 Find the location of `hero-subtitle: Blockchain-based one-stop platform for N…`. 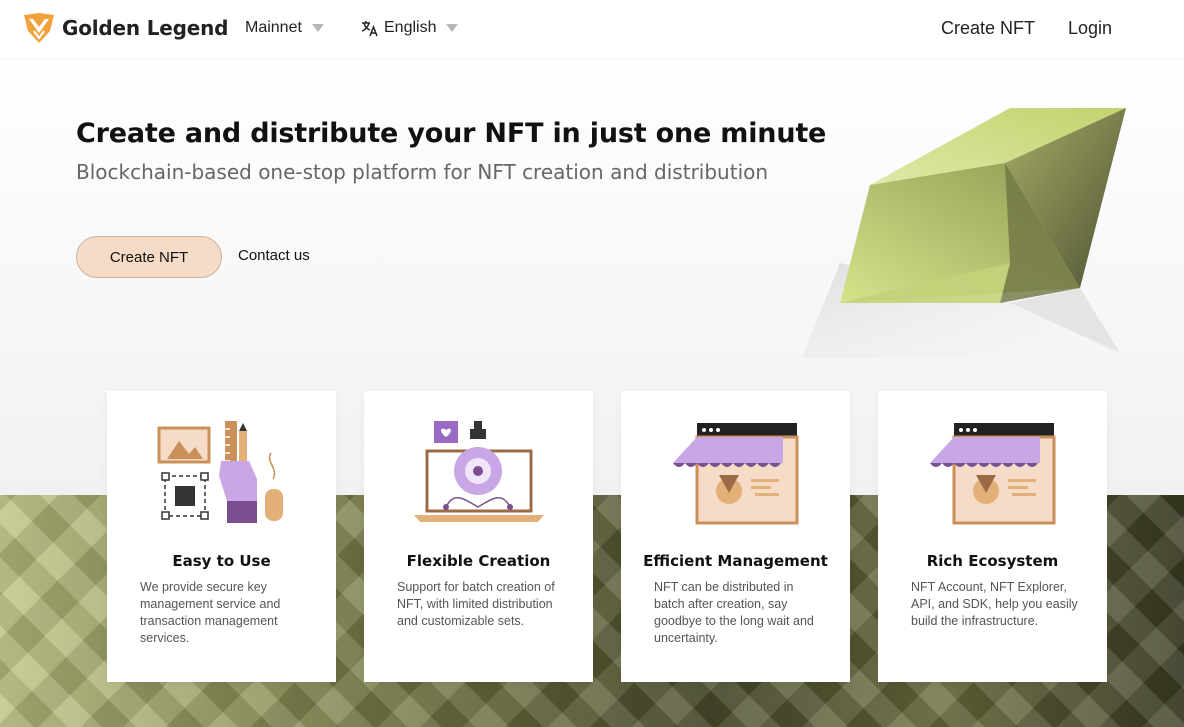

hero-subtitle: Blockchain-based one-stop platform for N… is located at coordinates (422, 172).